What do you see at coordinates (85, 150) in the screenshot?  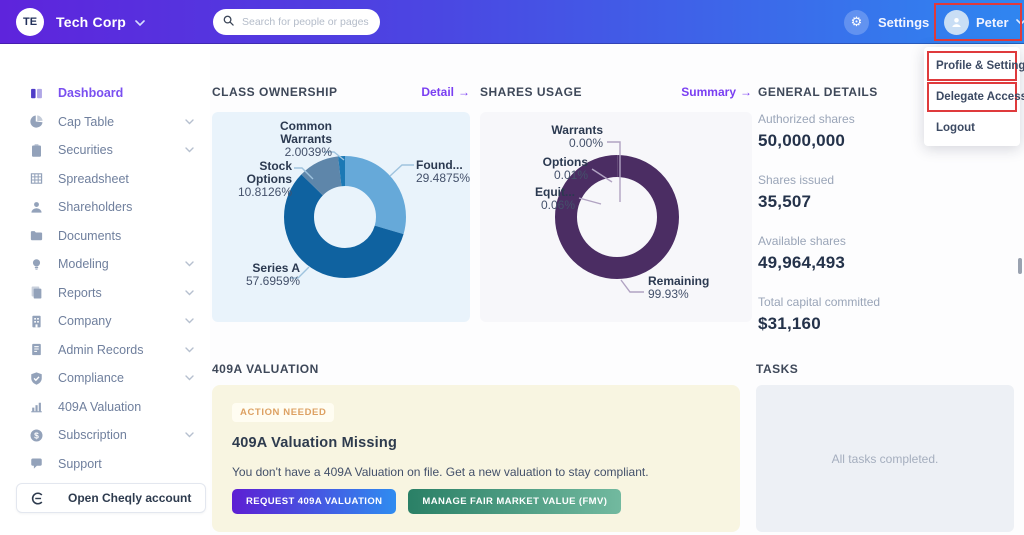 I see `sidebar-item-label: Securities` at bounding box center [85, 150].